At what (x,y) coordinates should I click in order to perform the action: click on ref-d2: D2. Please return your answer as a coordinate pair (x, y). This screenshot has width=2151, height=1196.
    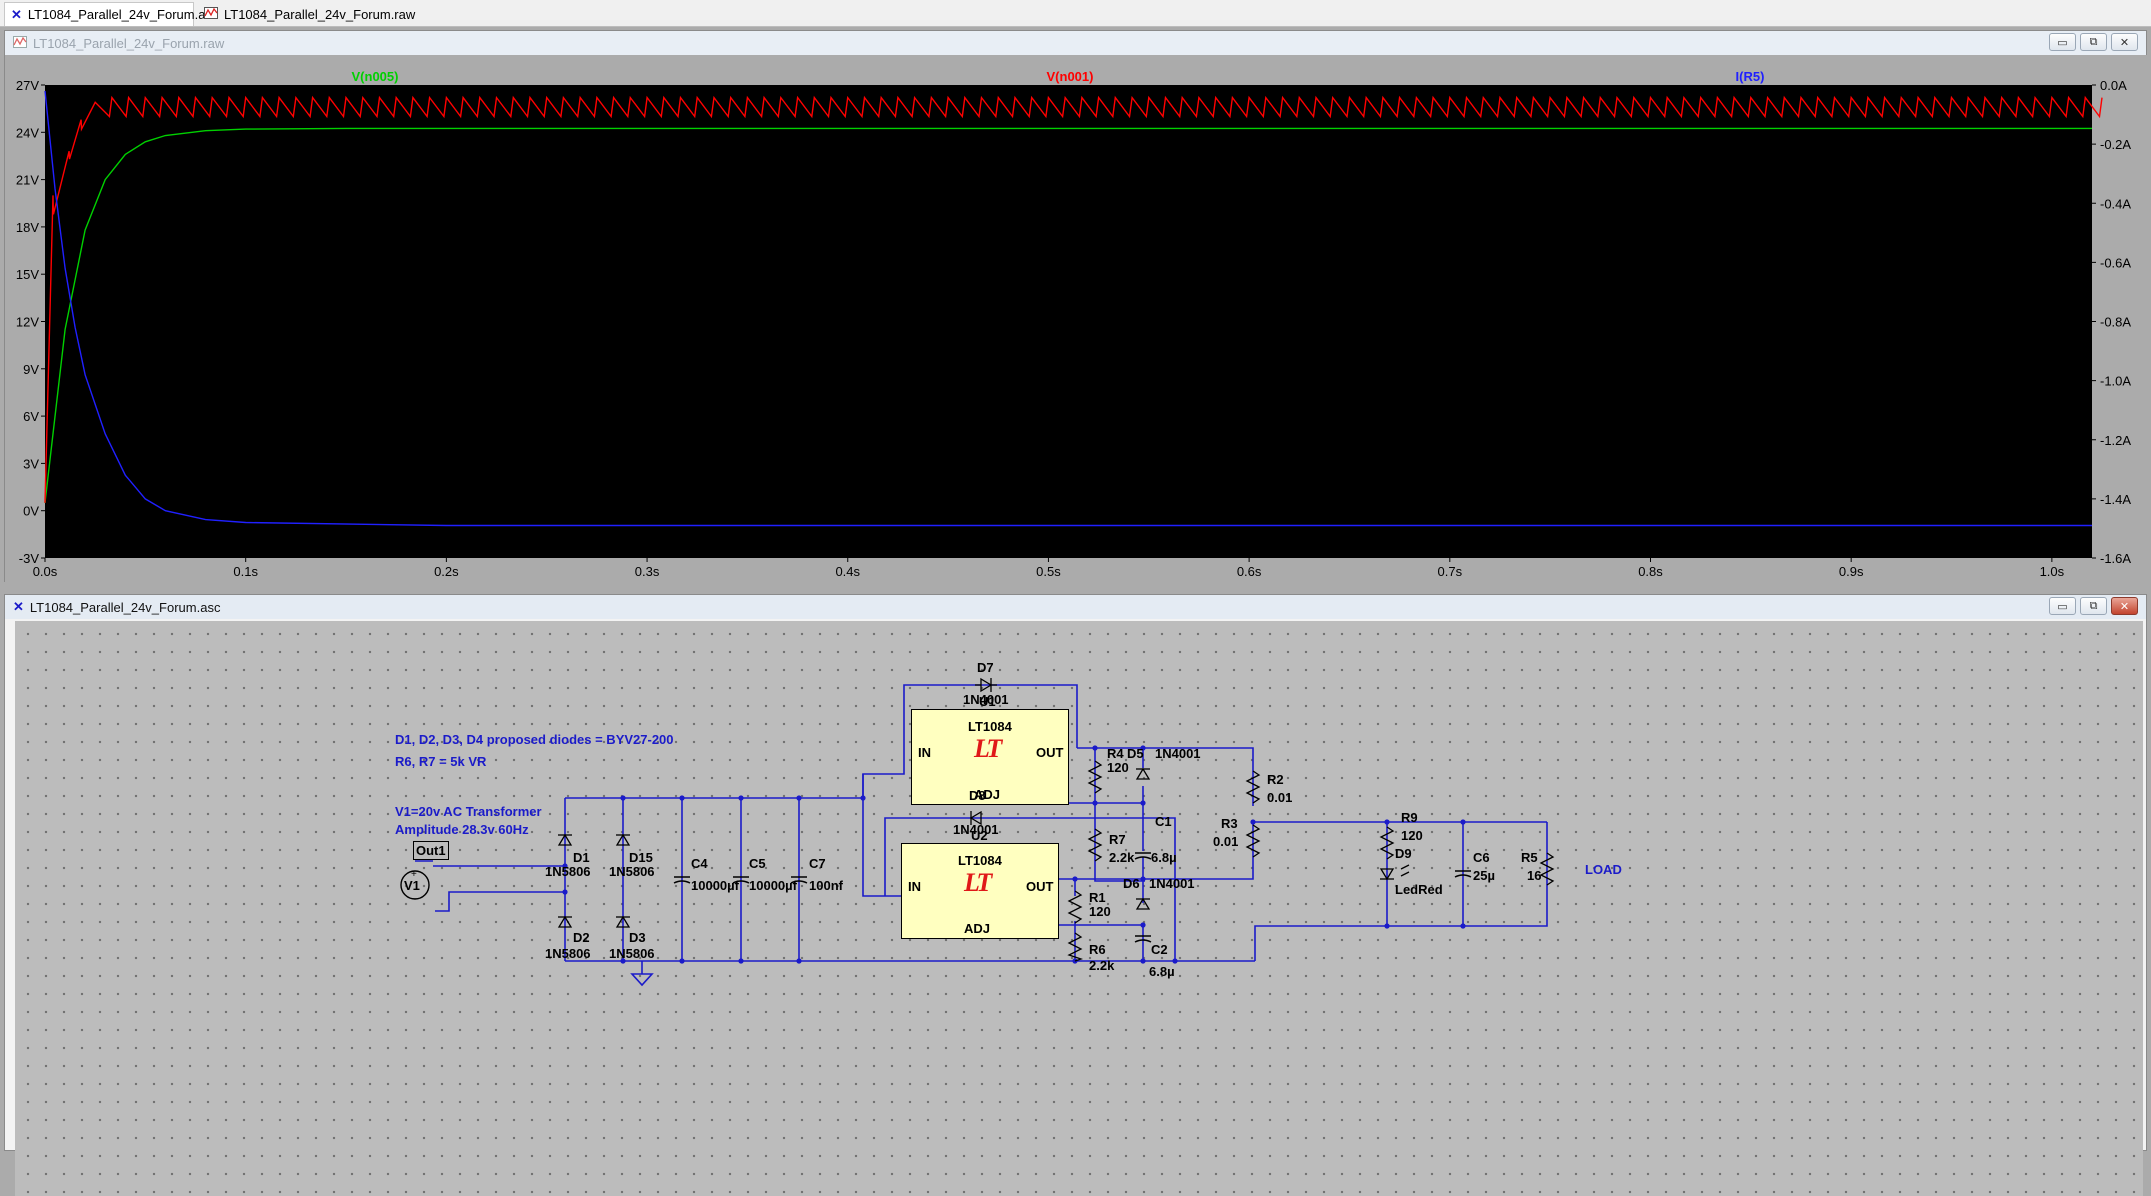
    Looking at the image, I should click on (581, 937).